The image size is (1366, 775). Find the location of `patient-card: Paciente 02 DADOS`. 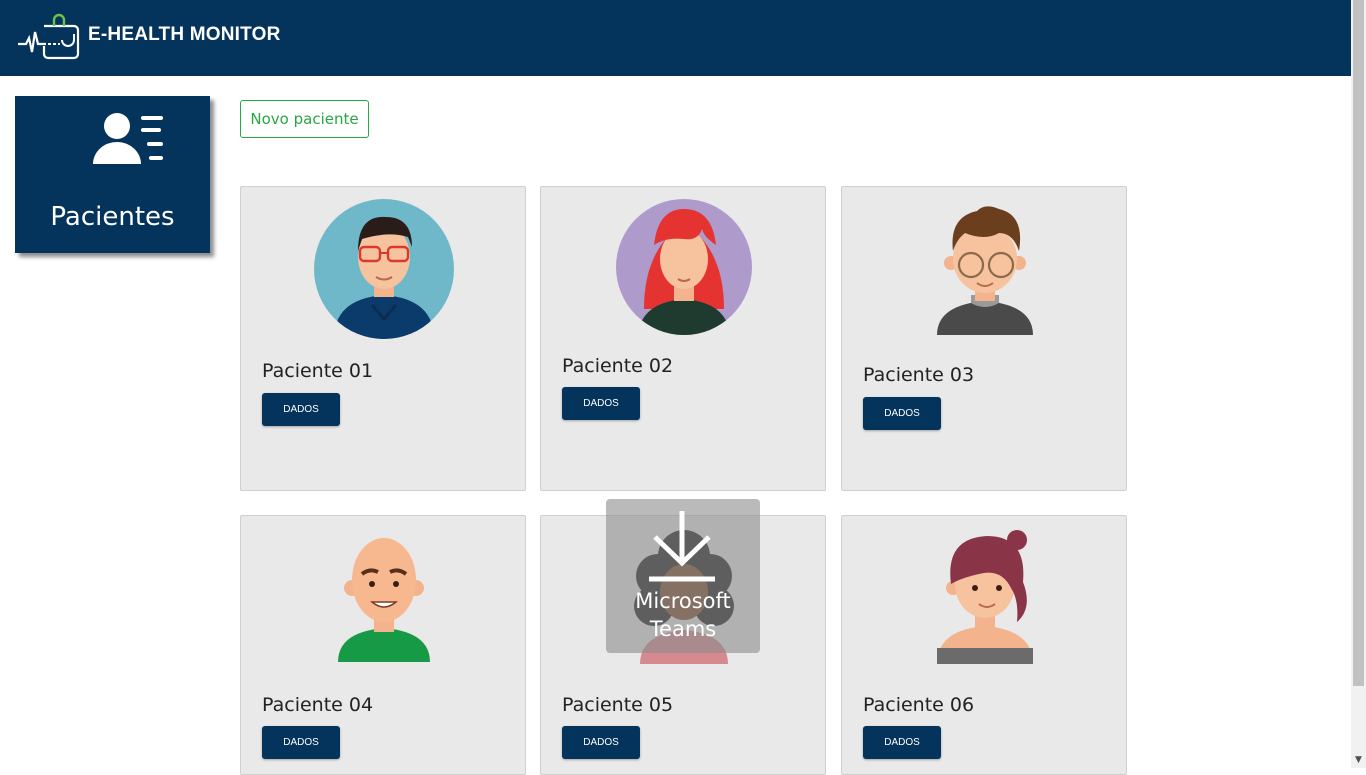

patient-card: Paciente 02 DADOS is located at coordinates (683, 338).